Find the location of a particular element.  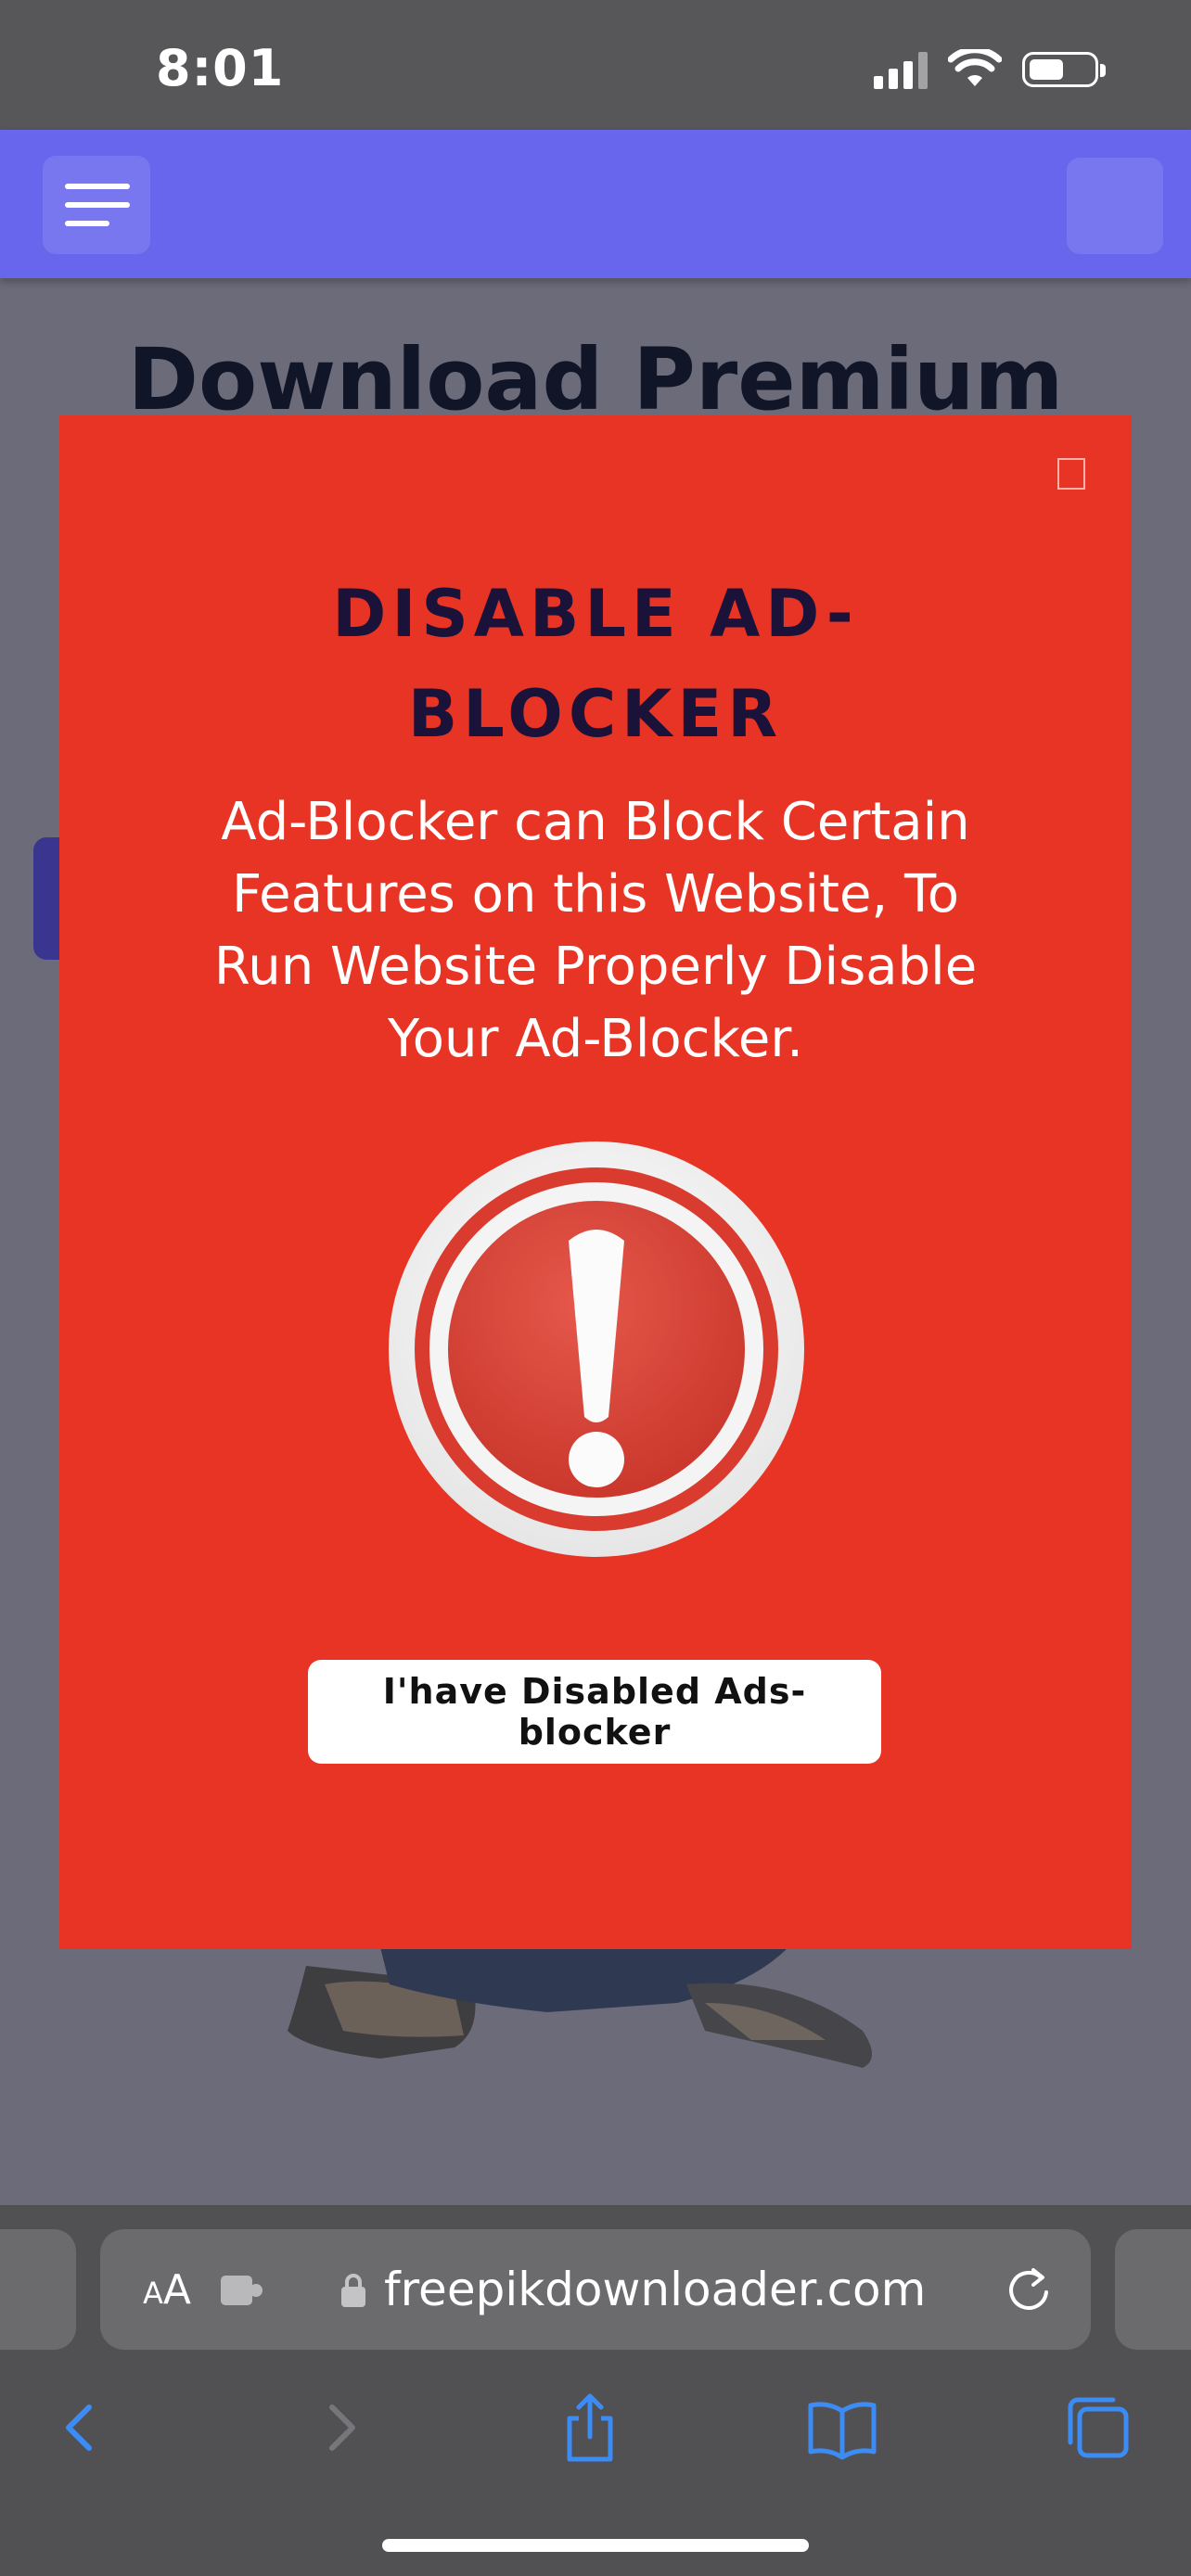

reload-icon is located at coordinates (1029, 2289).